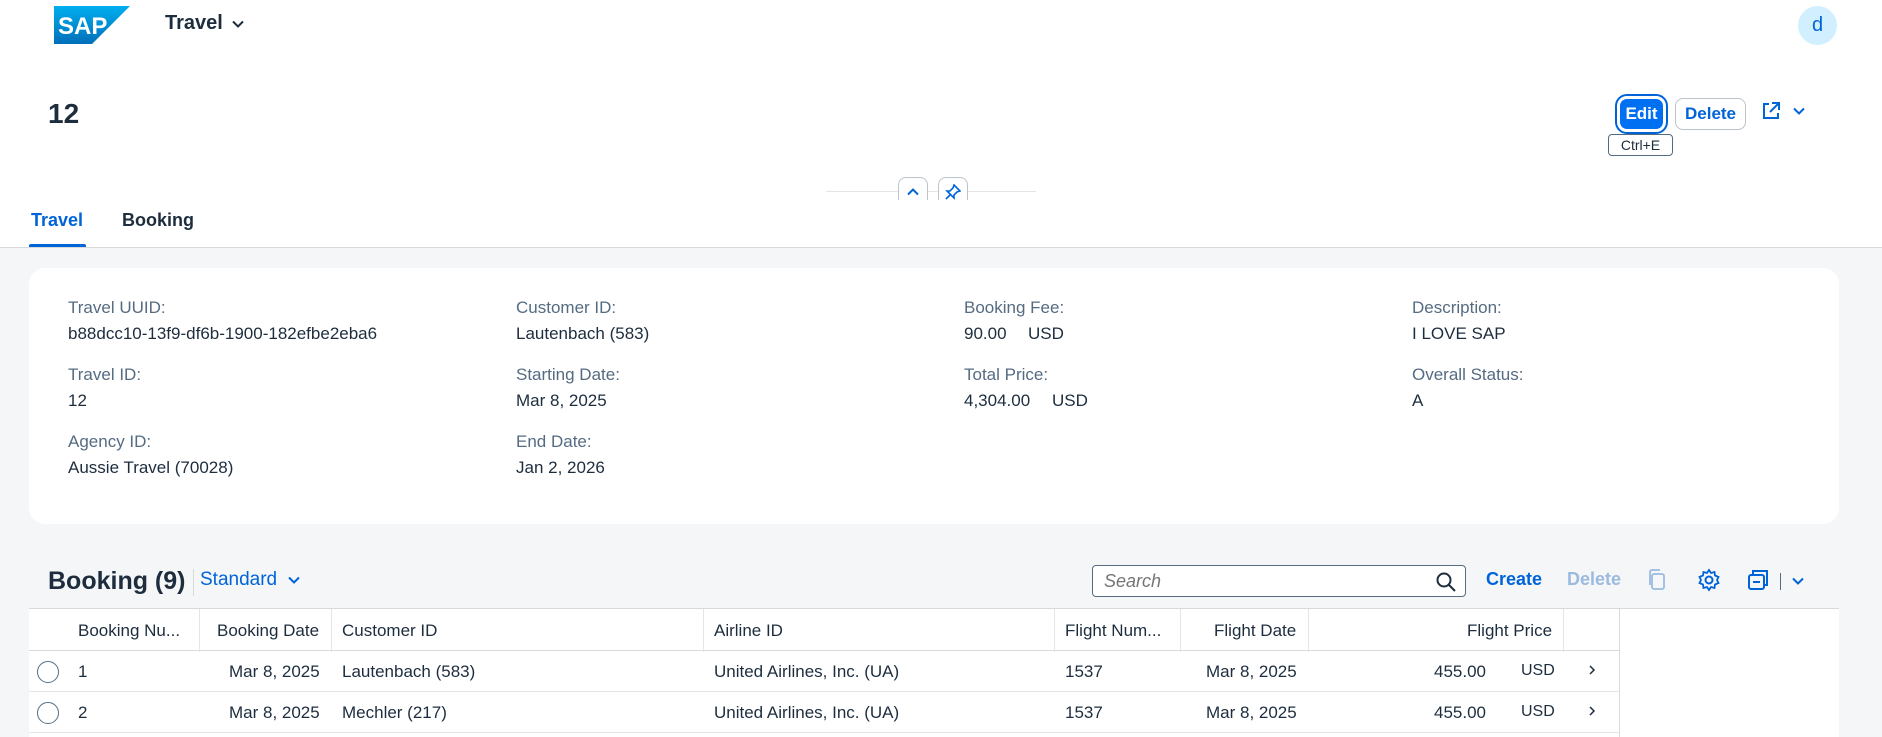  What do you see at coordinates (158, 220) in the screenshot?
I see `tab-booking: Booking` at bounding box center [158, 220].